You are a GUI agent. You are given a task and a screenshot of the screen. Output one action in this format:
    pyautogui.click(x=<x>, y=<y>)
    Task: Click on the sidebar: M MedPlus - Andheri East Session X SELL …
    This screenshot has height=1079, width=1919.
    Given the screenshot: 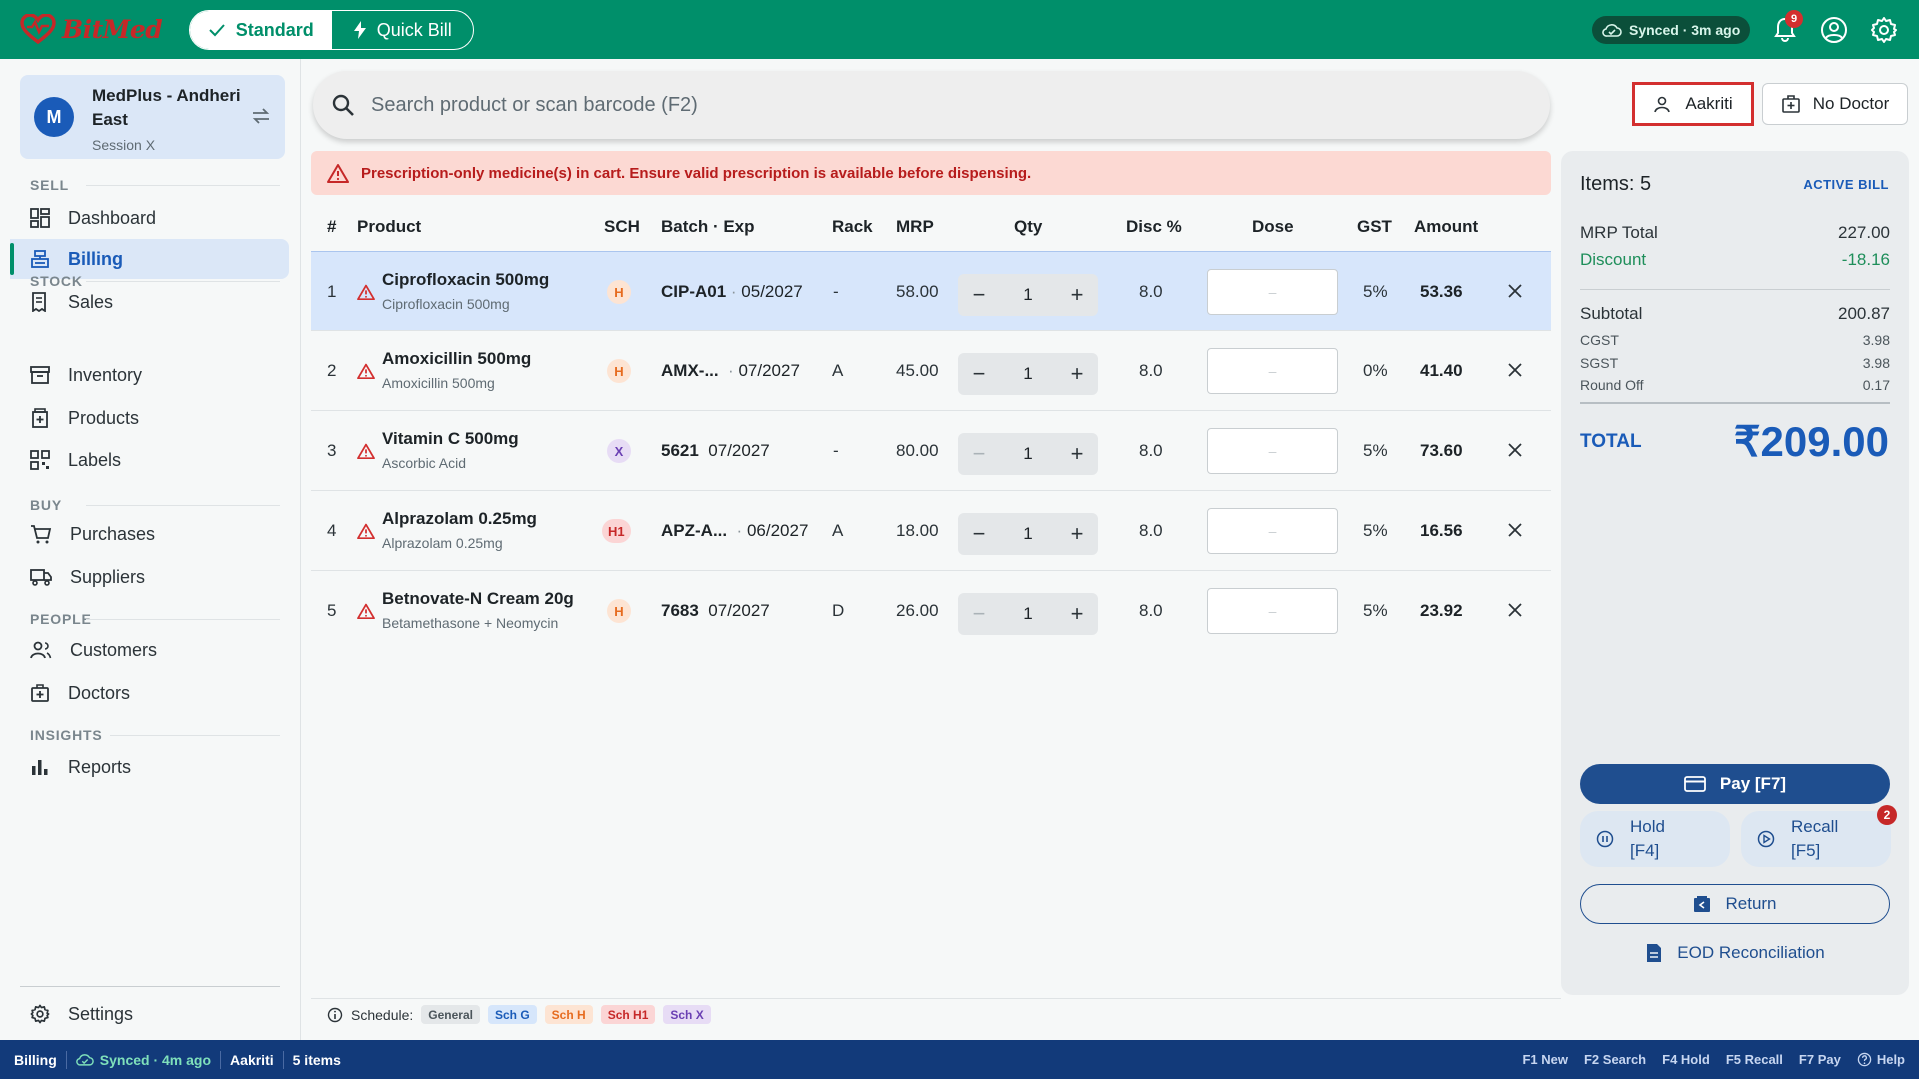 What is the action you would take?
    pyautogui.click(x=150, y=549)
    